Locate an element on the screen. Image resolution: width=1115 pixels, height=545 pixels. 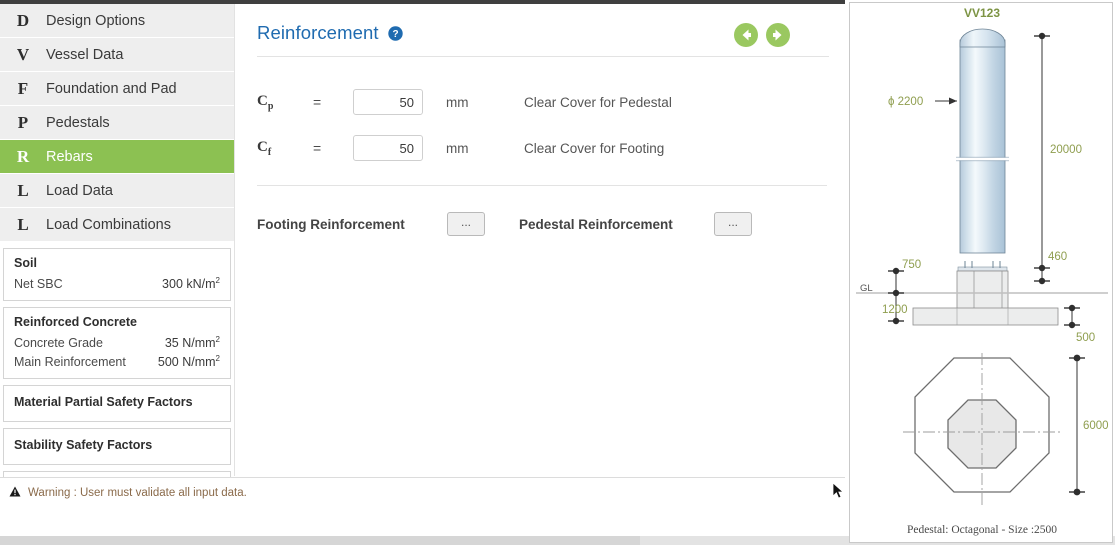
card-row-concrete-grade: Concrete Grade 35 N/mm2 is located at coordinates (117, 341).